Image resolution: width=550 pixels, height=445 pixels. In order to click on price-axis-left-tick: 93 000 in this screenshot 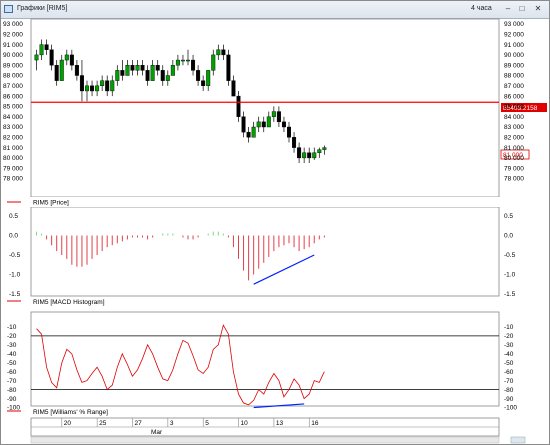, I will do `click(13, 24)`.